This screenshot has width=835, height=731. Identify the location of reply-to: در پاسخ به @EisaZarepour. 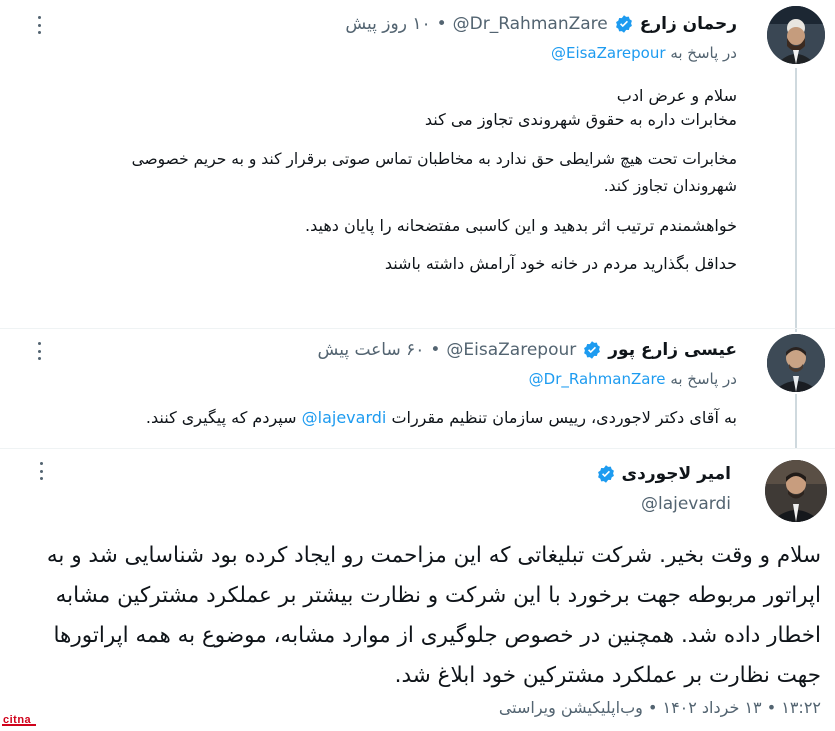
(644, 53).